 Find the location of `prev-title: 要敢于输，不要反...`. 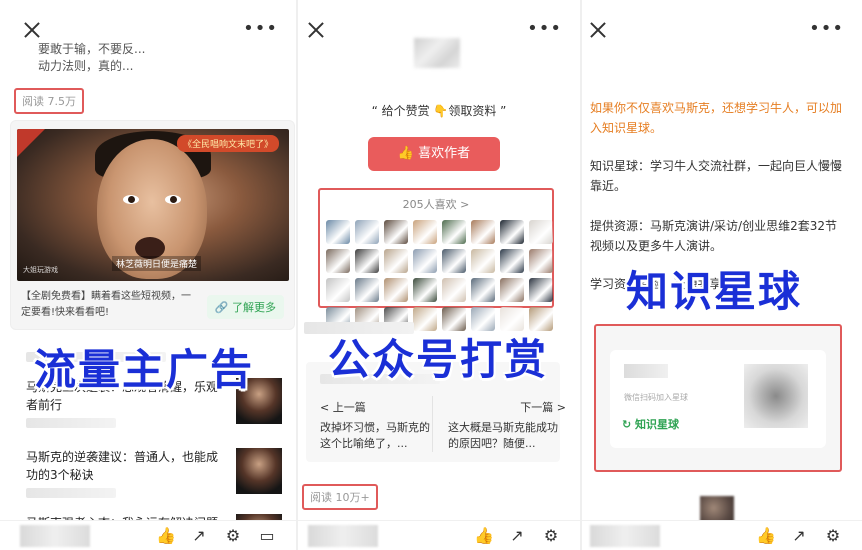

prev-title: 要敢于输，不要反... is located at coordinates (91, 48).